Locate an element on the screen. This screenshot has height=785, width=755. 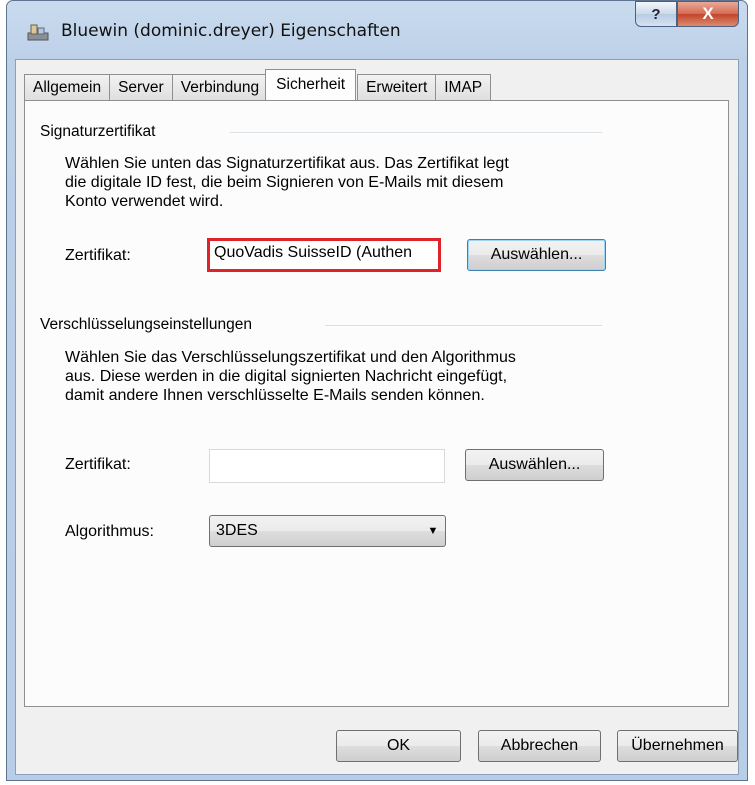
encryption-cert-field is located at coordinates (327, 466).